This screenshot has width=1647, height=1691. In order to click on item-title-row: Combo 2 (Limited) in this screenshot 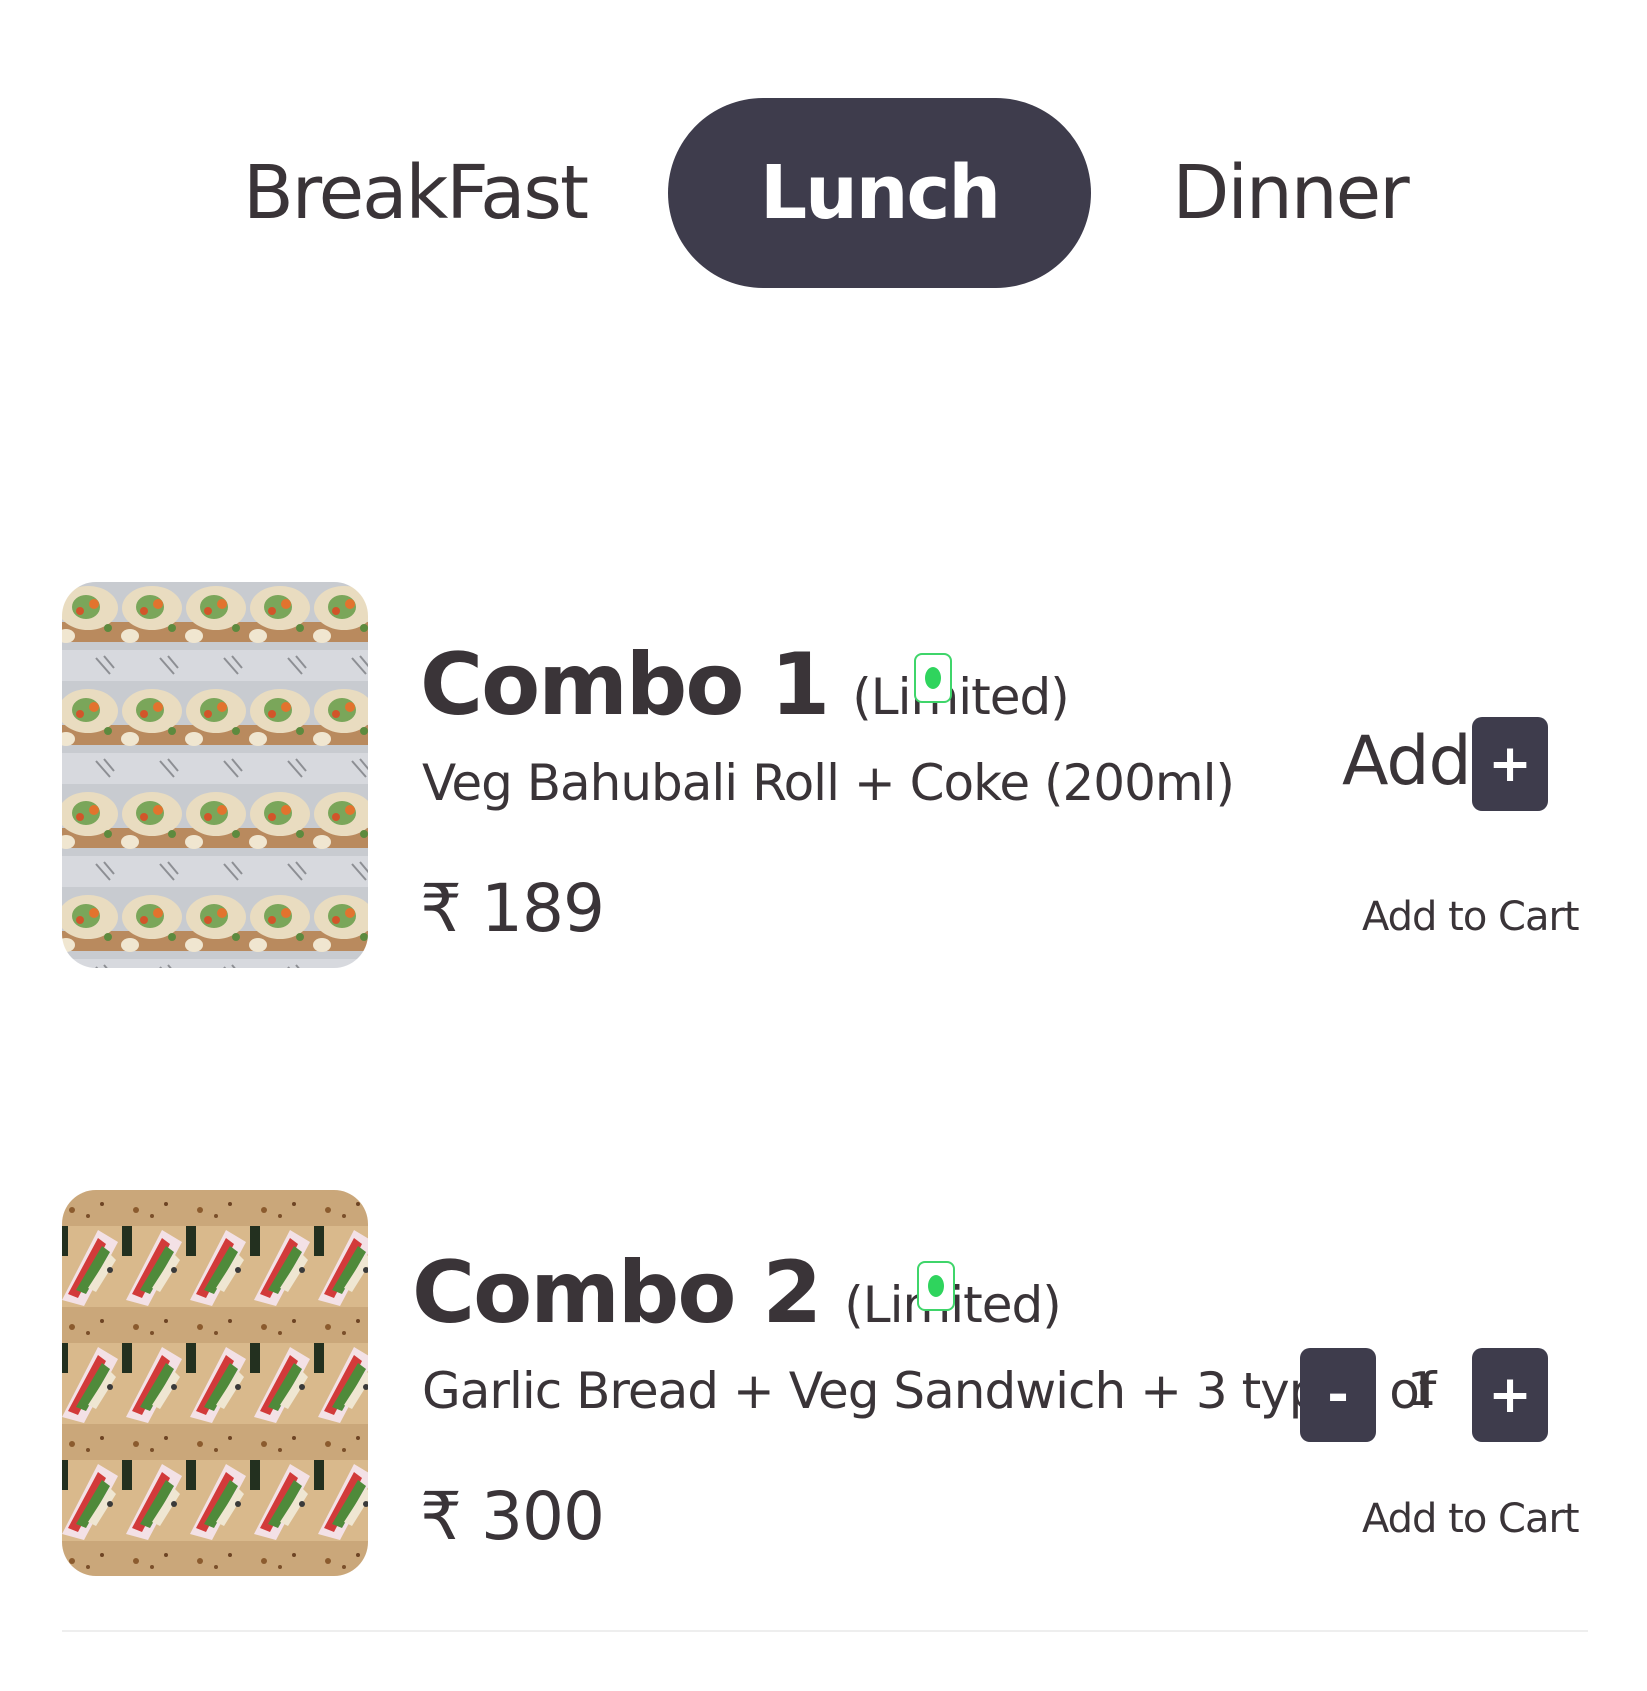, I will do `click(737, 1293)`.